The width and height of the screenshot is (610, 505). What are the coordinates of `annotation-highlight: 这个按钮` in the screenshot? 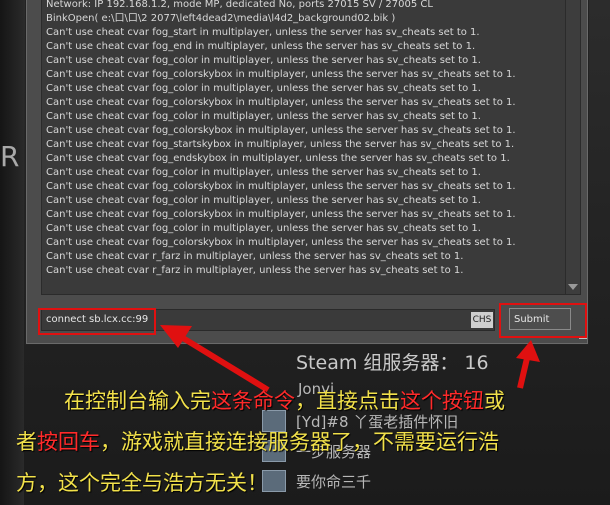 It's located at (442, 401).